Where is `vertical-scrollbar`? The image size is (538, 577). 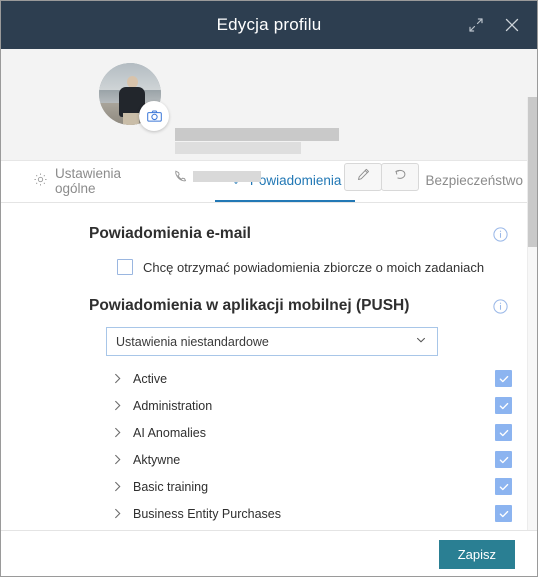 vertical-scrollbar is located at coordinates (532, 313).